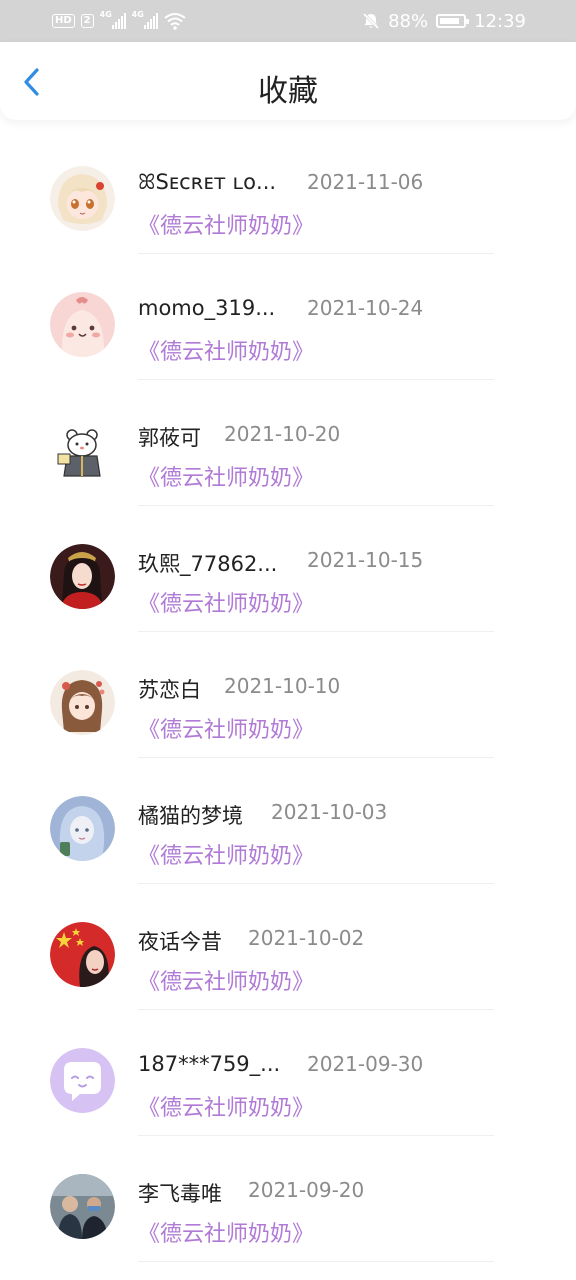  I want to click on network-label-2: 4G, so click(137, 14).